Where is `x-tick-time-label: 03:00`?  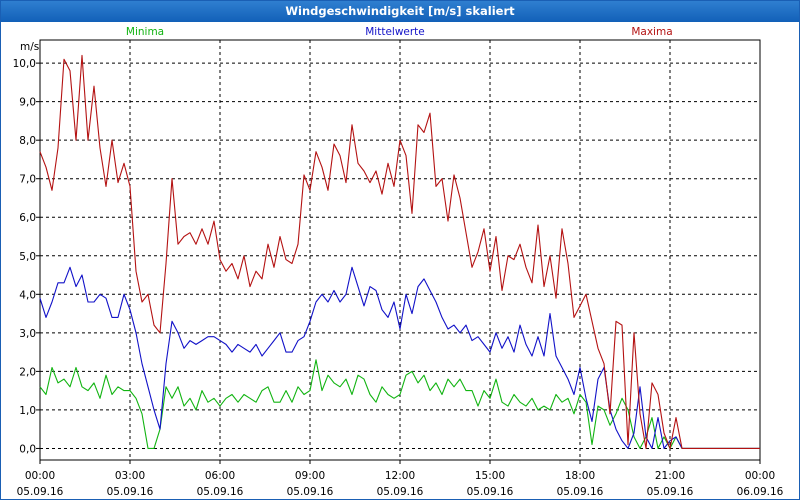 x-tick-time-label: 03:00 is located at coordinates (130, 476).